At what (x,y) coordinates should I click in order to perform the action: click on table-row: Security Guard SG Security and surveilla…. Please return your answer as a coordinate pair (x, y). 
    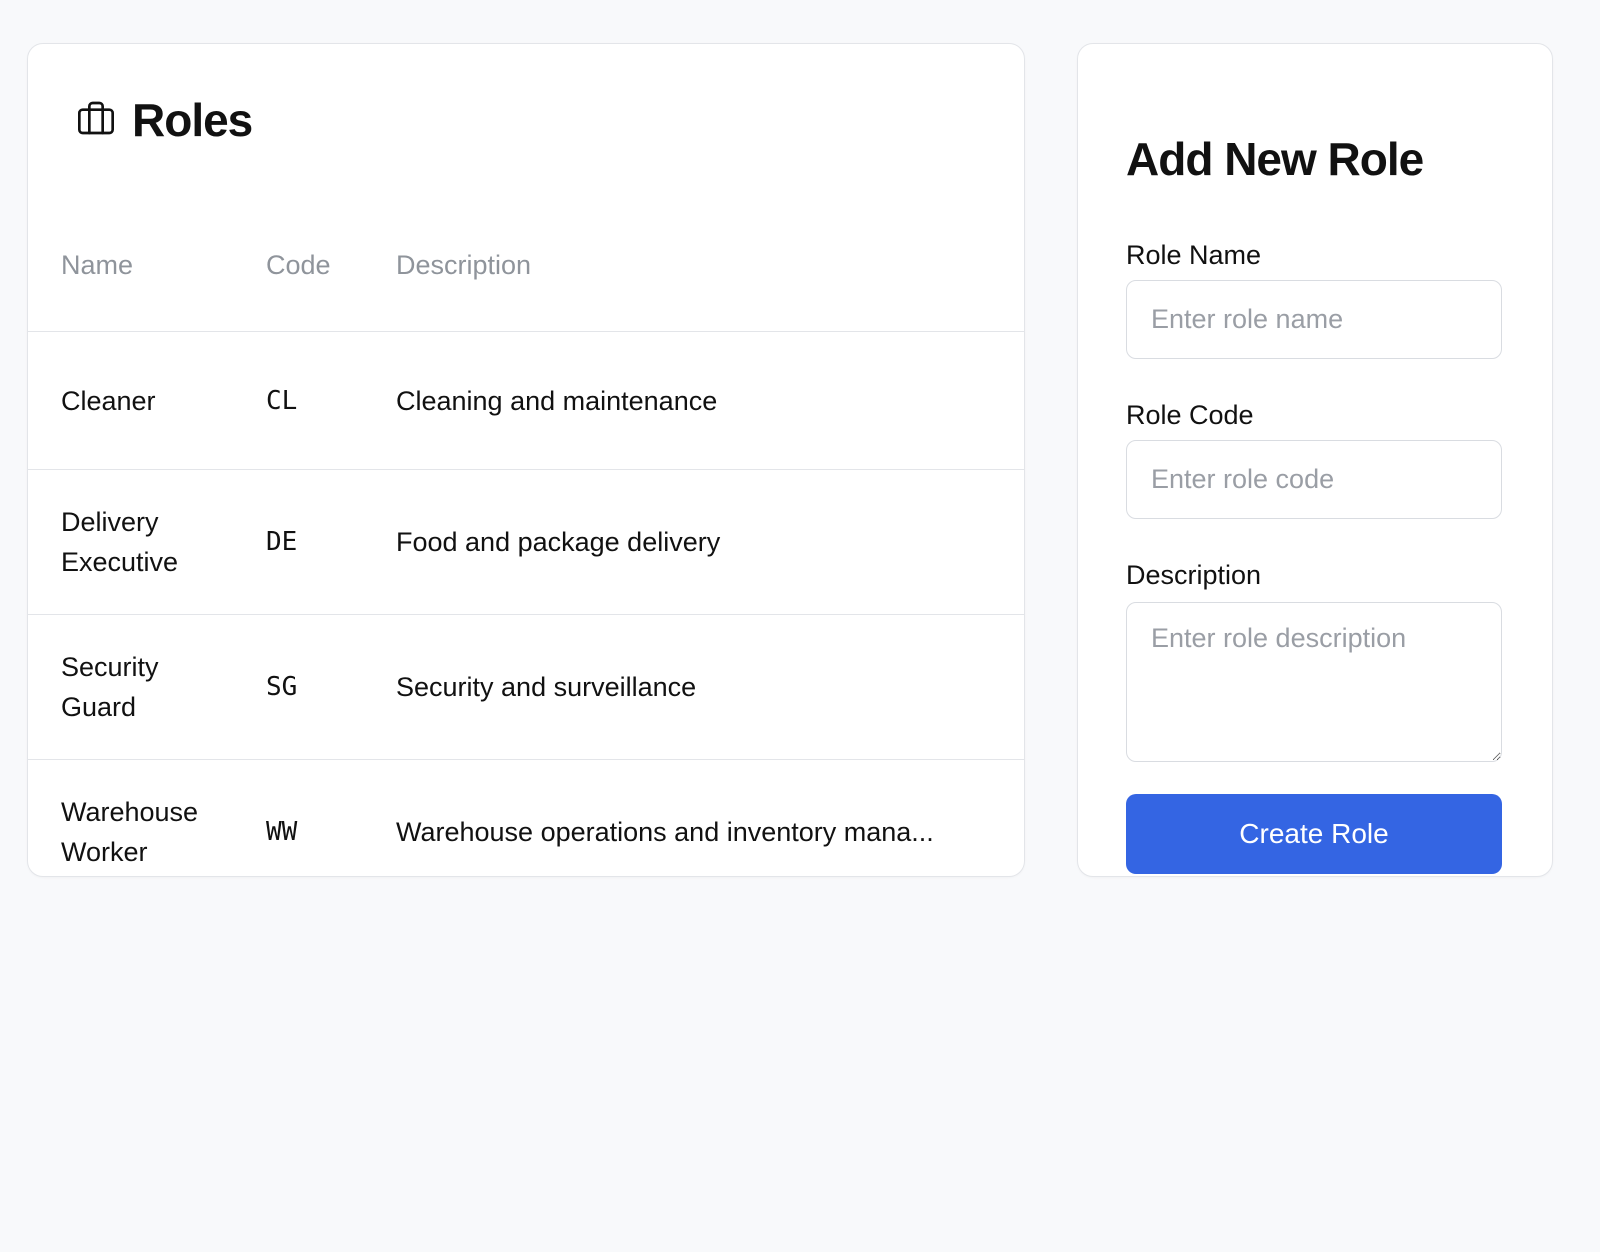
    Looking at the image, I should click on (526, 687).